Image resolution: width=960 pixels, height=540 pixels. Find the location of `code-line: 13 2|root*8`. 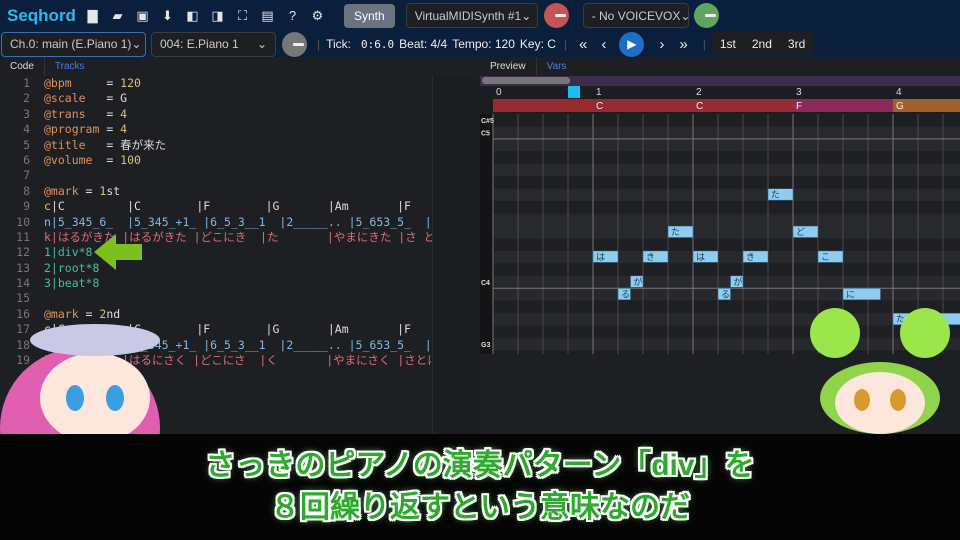

code-line: 13 2|root*8 is located at coordinates (216, 268).